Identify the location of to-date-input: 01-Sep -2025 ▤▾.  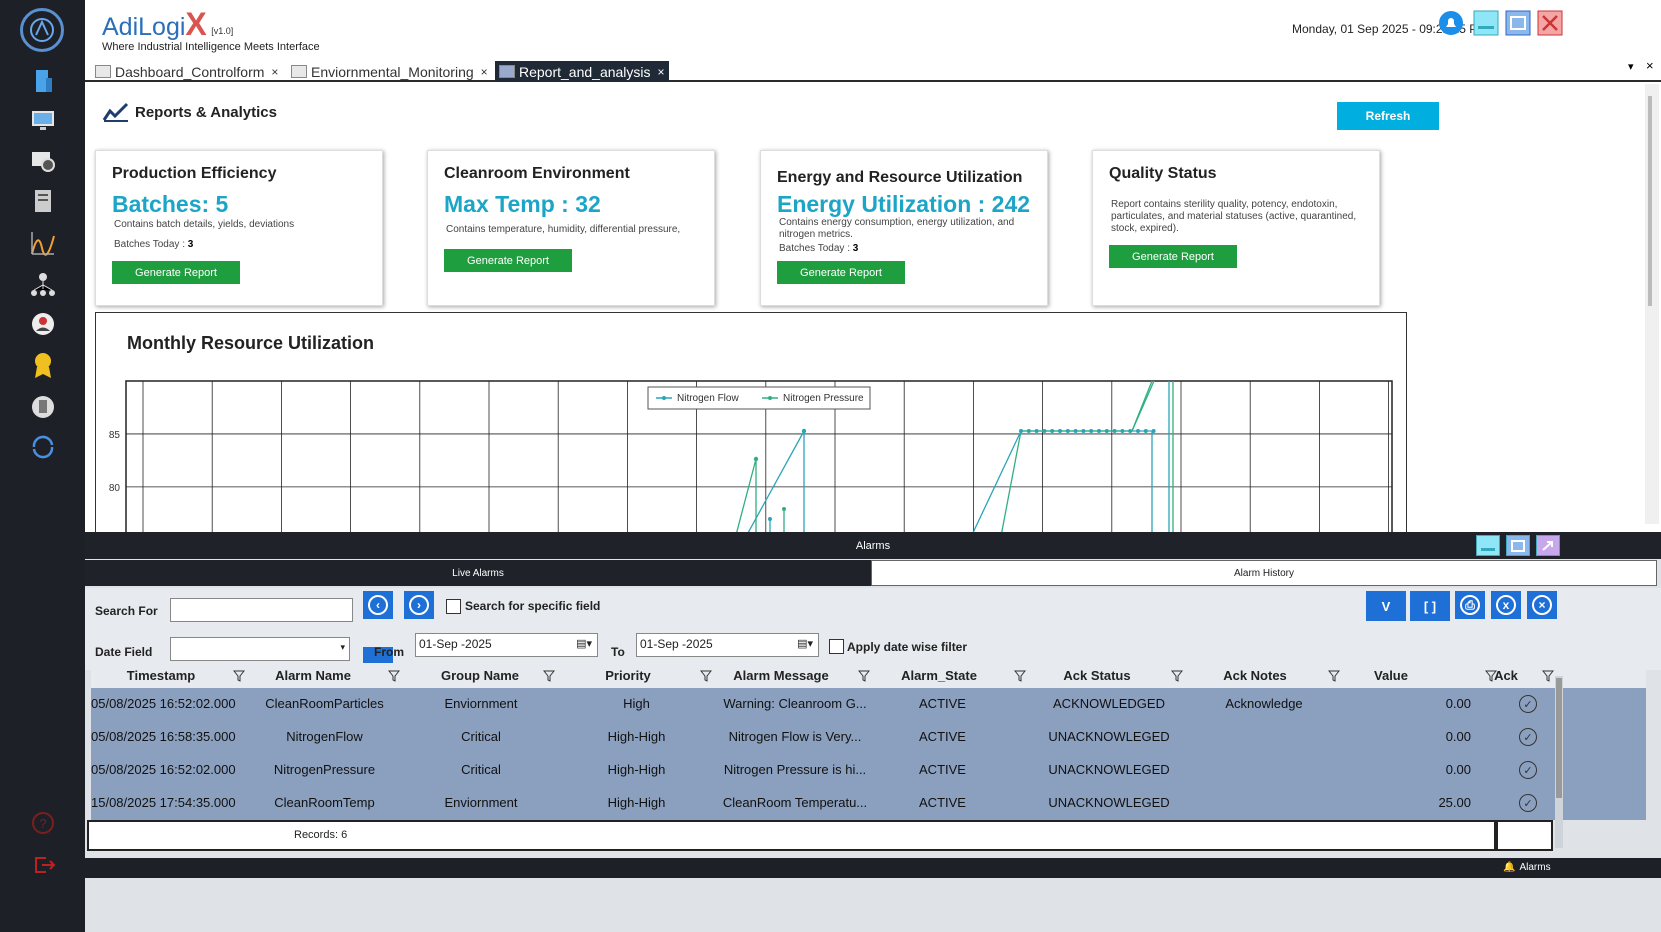
(727, 645).